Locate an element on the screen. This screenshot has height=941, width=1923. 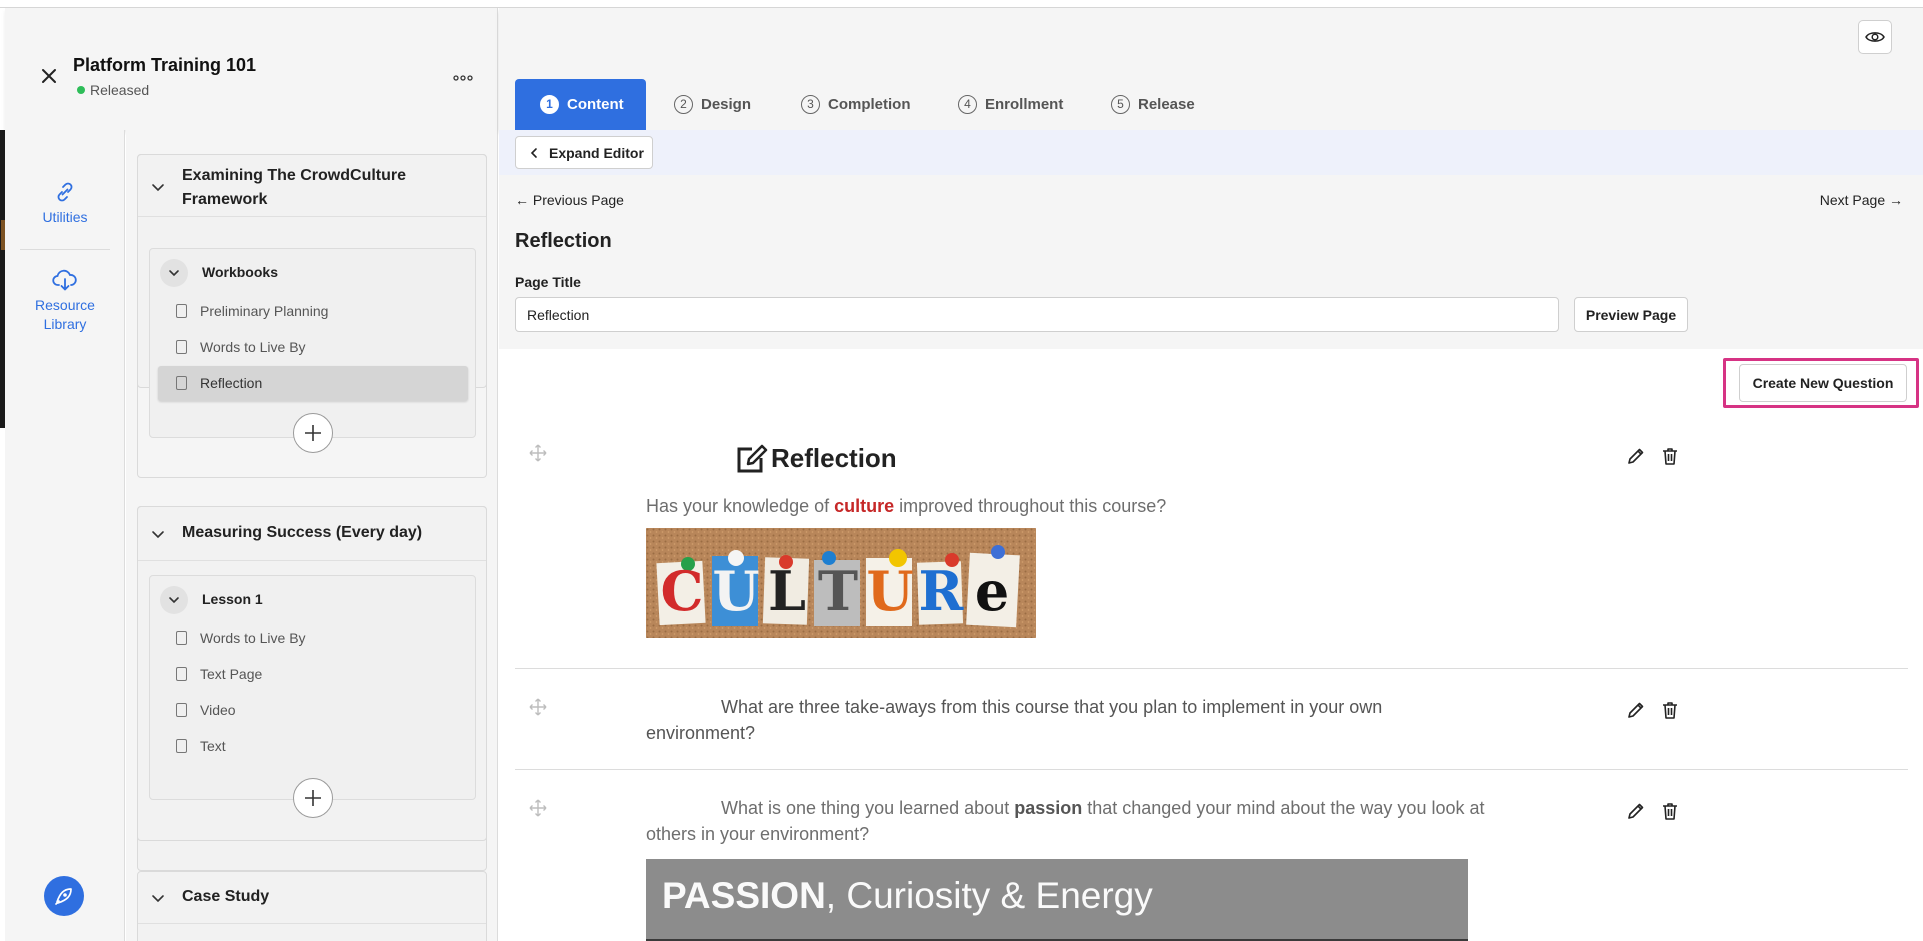
rail-utilities: Utilities is located at coordinates (65, 203).